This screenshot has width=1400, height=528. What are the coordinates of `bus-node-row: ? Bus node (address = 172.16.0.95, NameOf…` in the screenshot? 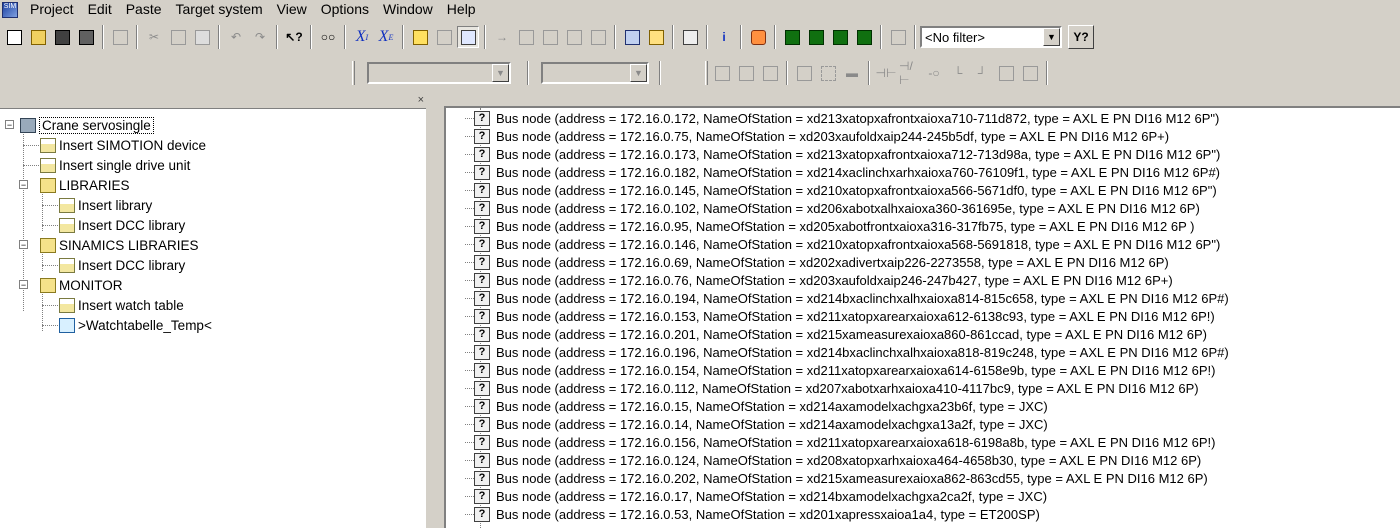 It's located at (829, 226).